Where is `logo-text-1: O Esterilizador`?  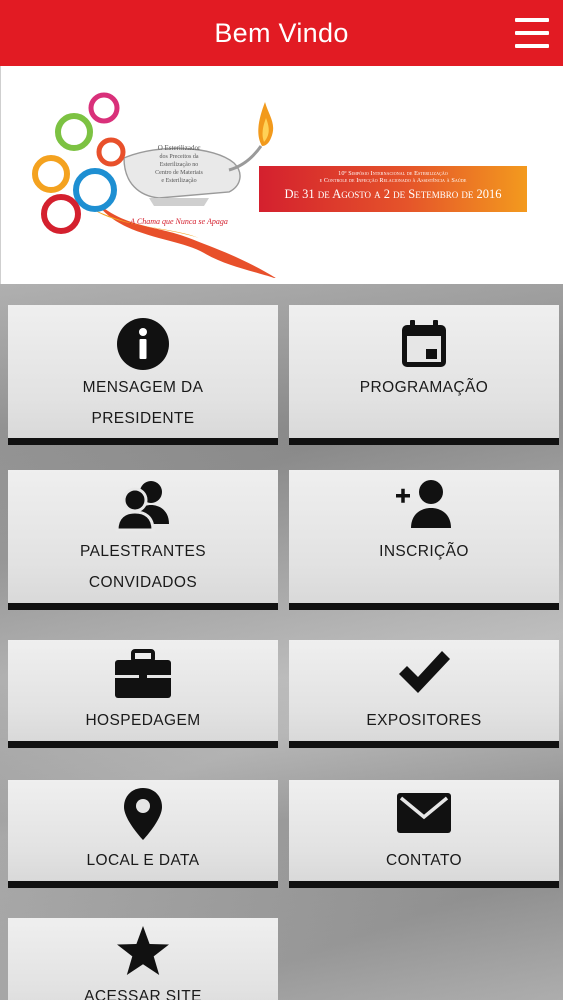 logo-text-1: O Esterilizador is located at coordinates (179, 148).